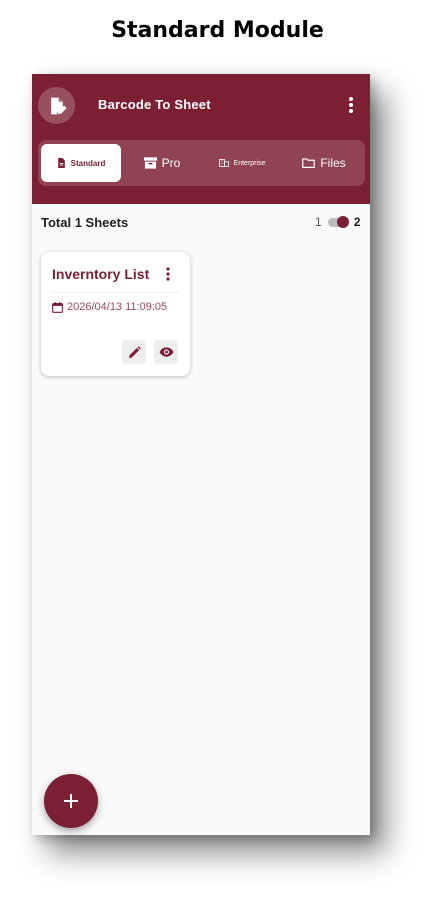  Describe the element at coordinates (61, 163) in the screenshot. I see `document-icon` at that location.